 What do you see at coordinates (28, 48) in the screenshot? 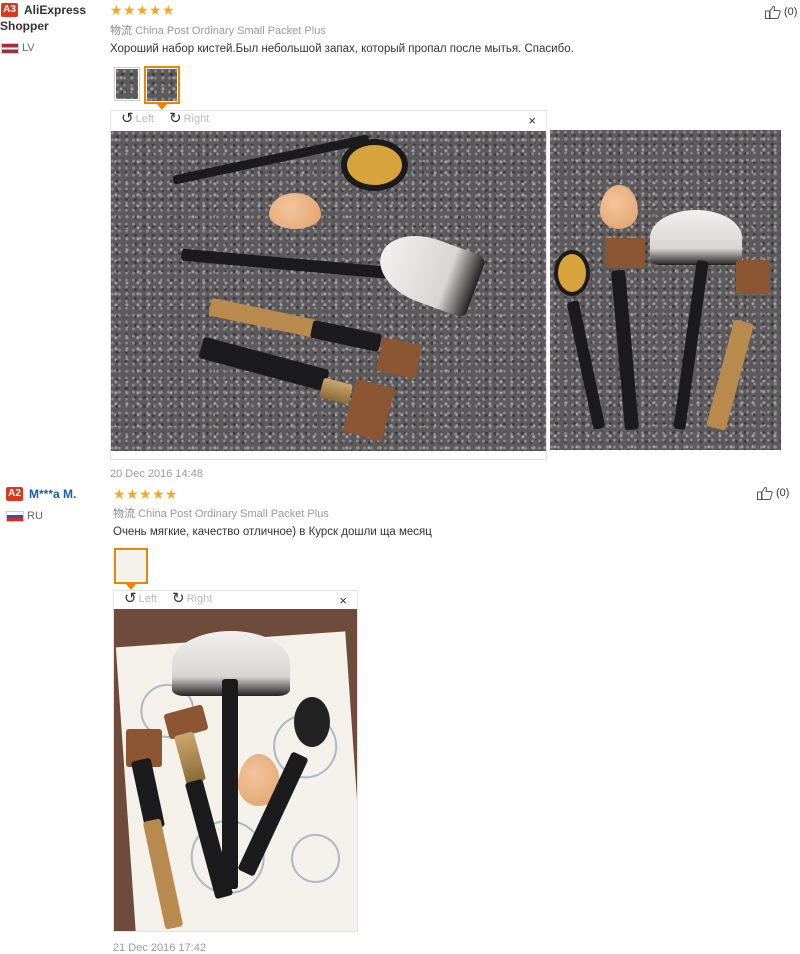
I see `country-code: LV` at bounding box center [28, 48].